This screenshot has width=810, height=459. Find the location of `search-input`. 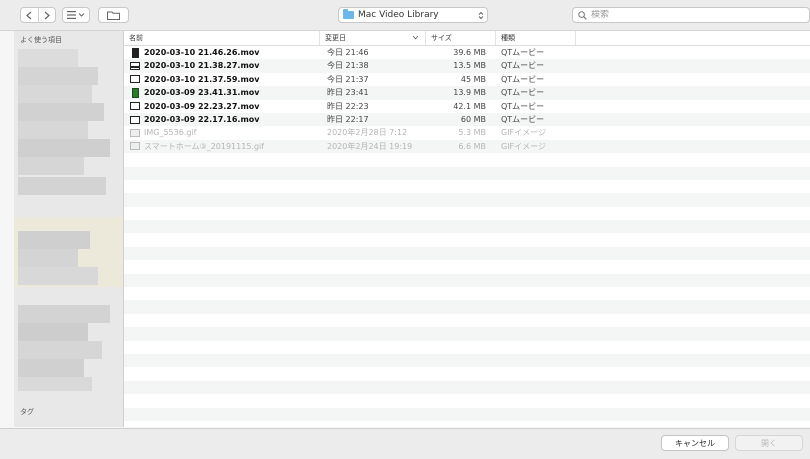

search-input is located at coordinates (689, 15).